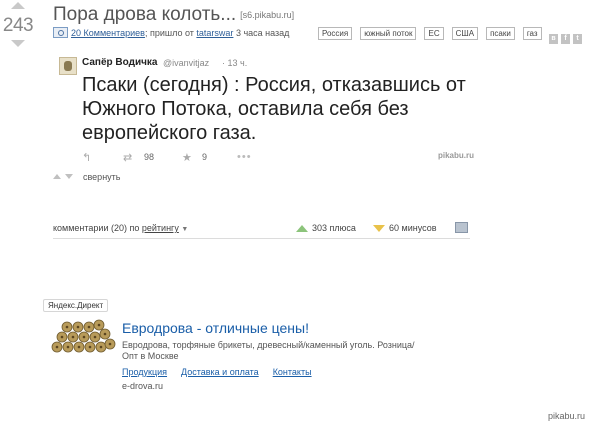 Image resolution: width=600 pixels, height=427 pixels. Describe the element at coordinates (160, 228) in the screenshot. I see `sort-dropdown: рейтингу` at that location.